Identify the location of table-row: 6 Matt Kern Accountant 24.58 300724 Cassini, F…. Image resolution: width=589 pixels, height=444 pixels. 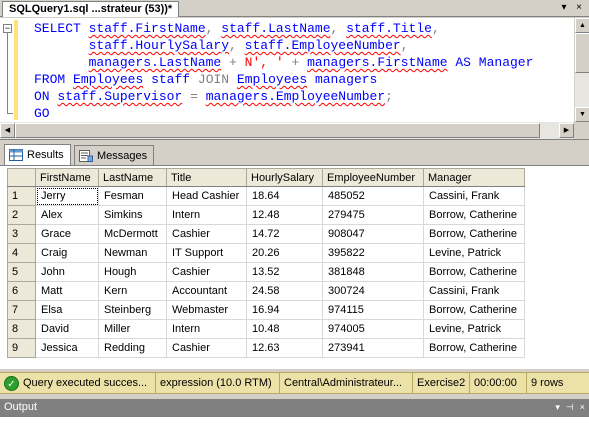
(266, 291).